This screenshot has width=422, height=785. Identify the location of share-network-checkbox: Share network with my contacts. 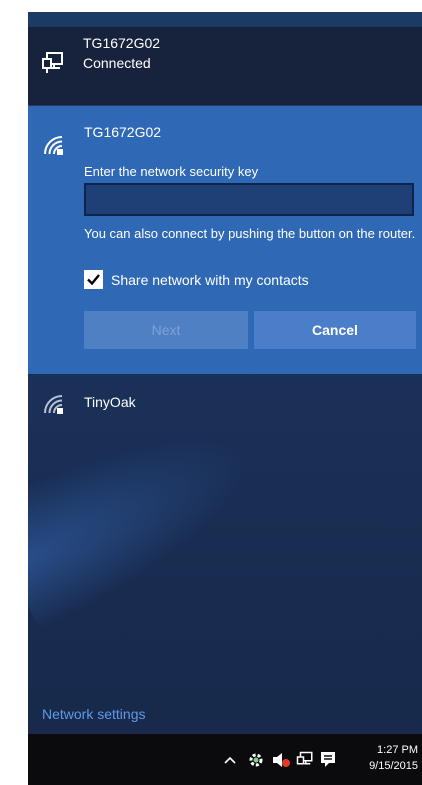
(196, 279).